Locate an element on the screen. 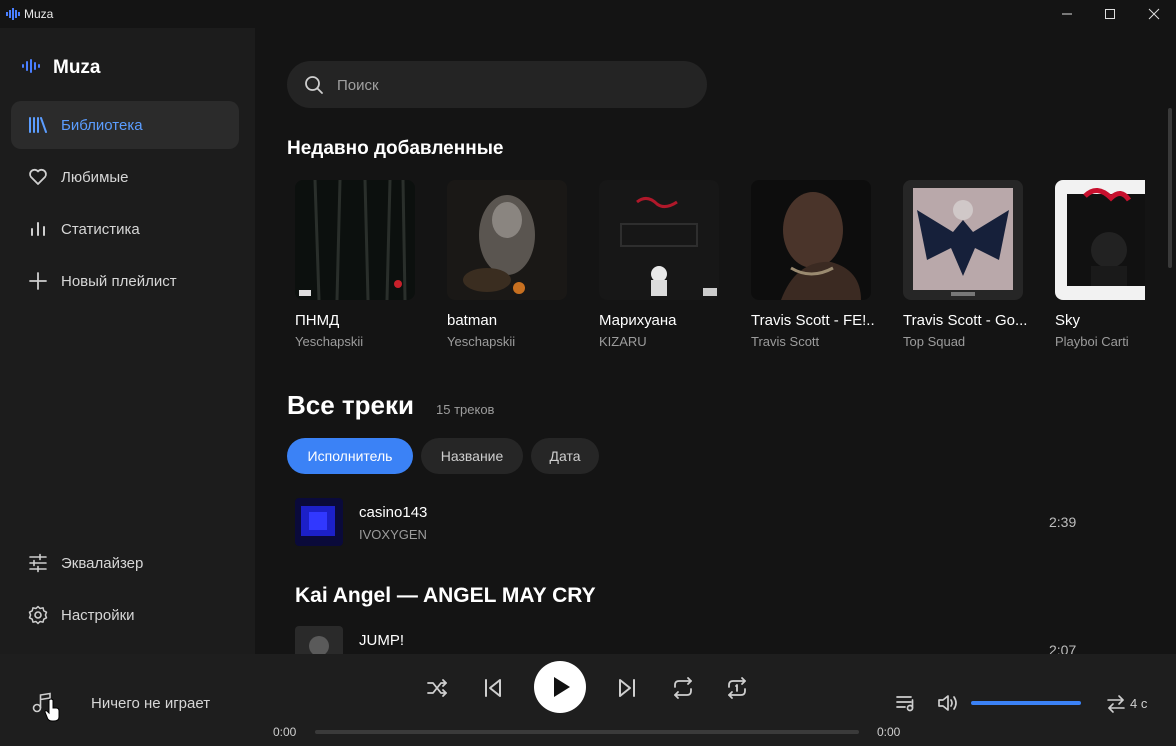  track-name: casino143 is located at coordinates (393, 512).